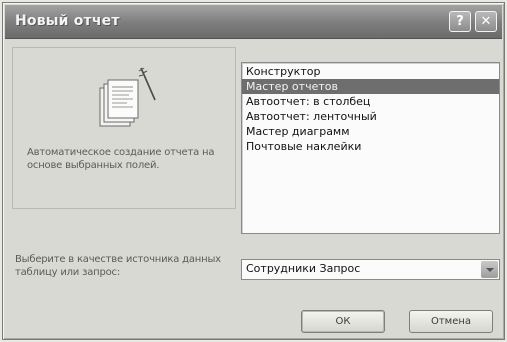 The width and height of the screenshot is (507, 342). Describe the element at coordinates (489, 269) in the screenshot. I see `chevron-down-icon` at that location.